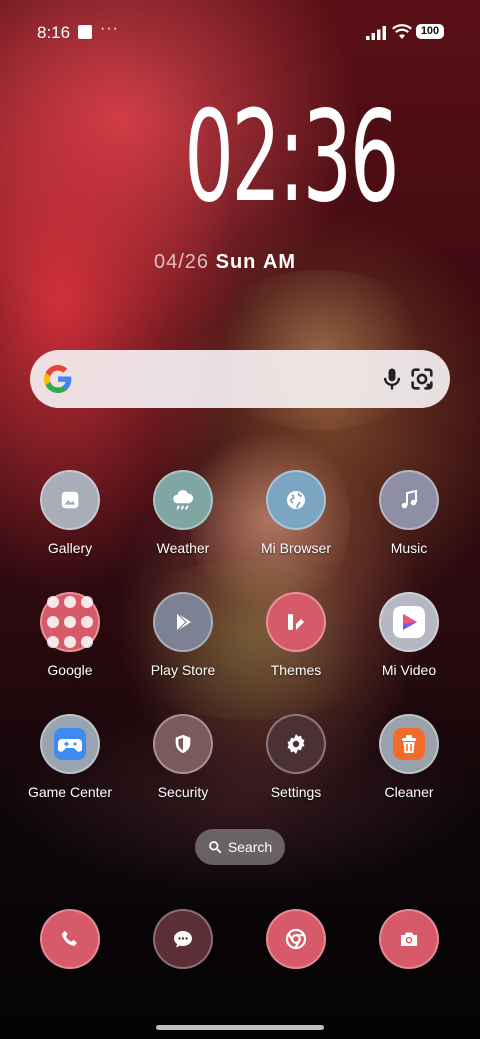 The height and width of the screenshot is (1039, 480). What do you see at coordinates (183, 744) in the screenshot?
I see `shield-icon` at bounding box center [183, 744].